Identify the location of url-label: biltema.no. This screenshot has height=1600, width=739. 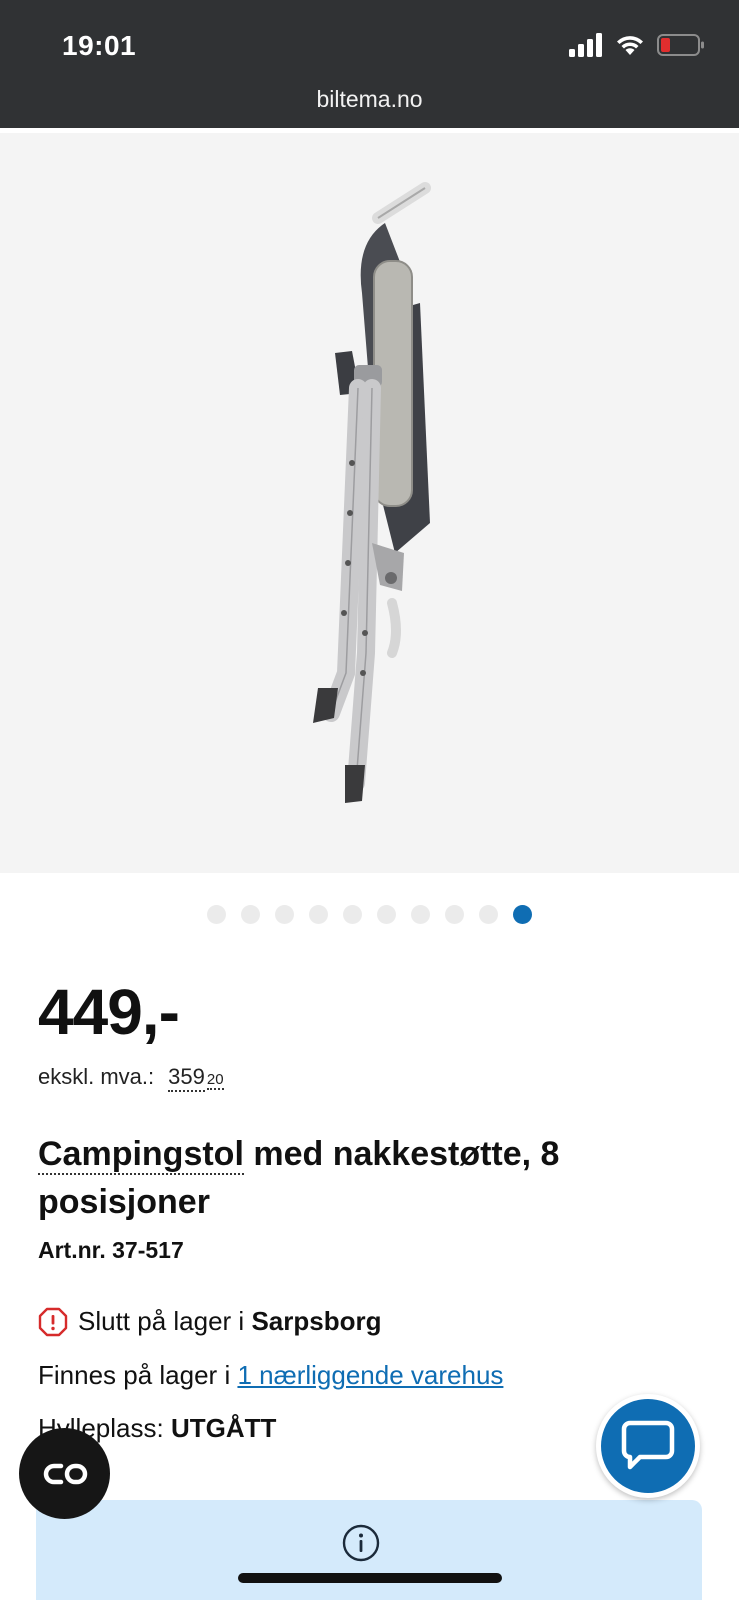
(369, 99).